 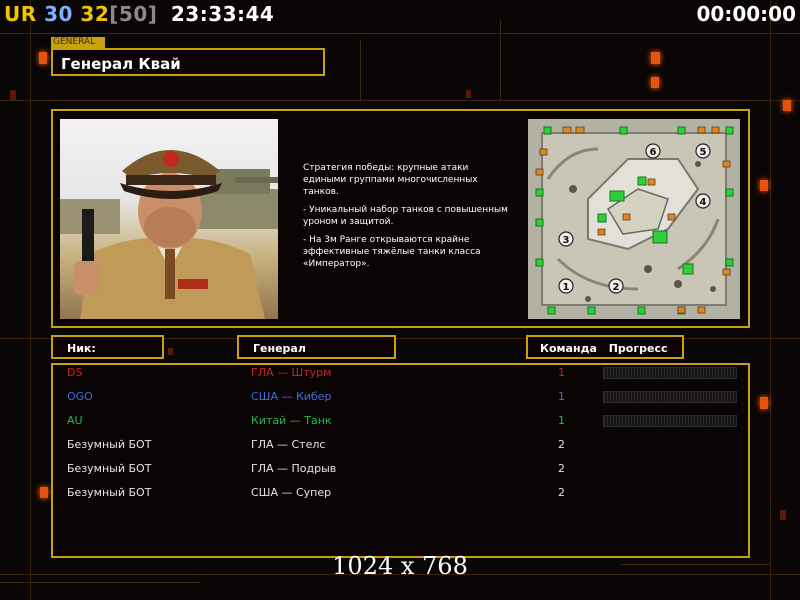 I want to click on minimap: 1 2 3 4 5 6, so click(x=634, y=219).